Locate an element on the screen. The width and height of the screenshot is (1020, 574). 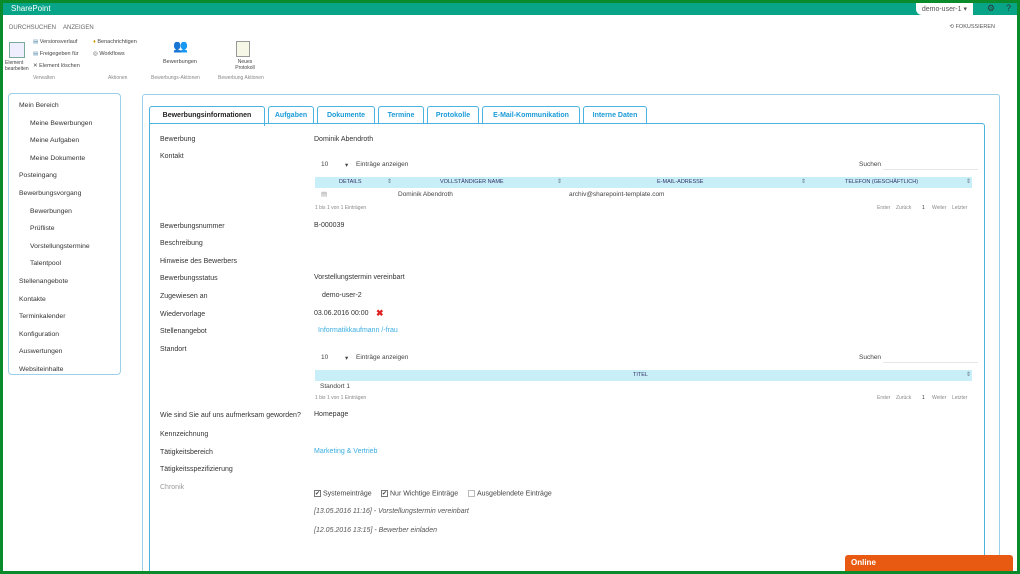
field-label-stellenangebot: Stellenangebot is located at coordinates (183, 331).